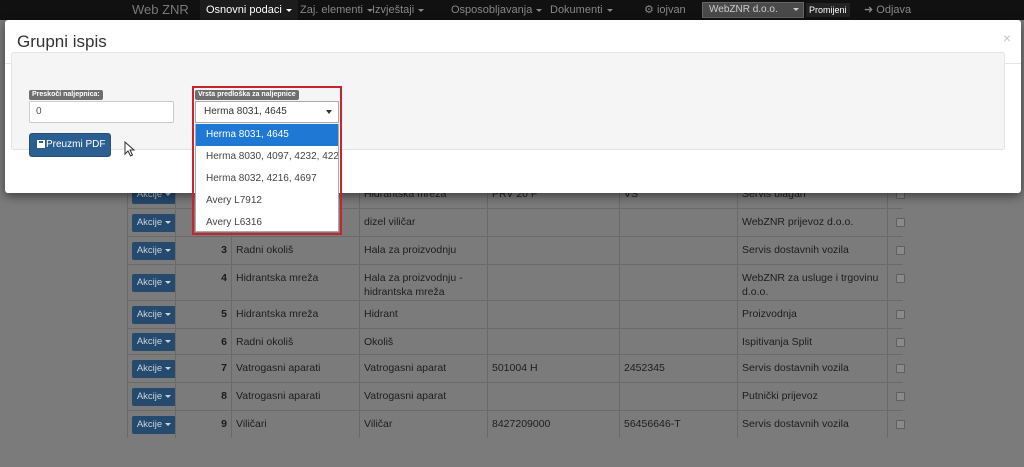 This screenshot has height=467, width=1024. What do you see at coordinates (160, 10) in the screenshot?
I see `brand-logo: Web ZNR` at bounding box center [160, 10].